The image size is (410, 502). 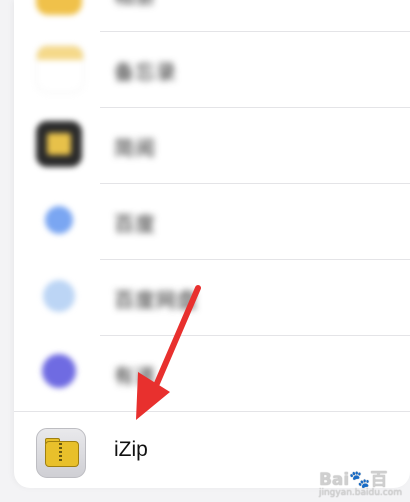 What do you see at coordinates (212, 222) in the screenshot?
I see `app-row-baidu: 百度` at bounding box center [212, 222].